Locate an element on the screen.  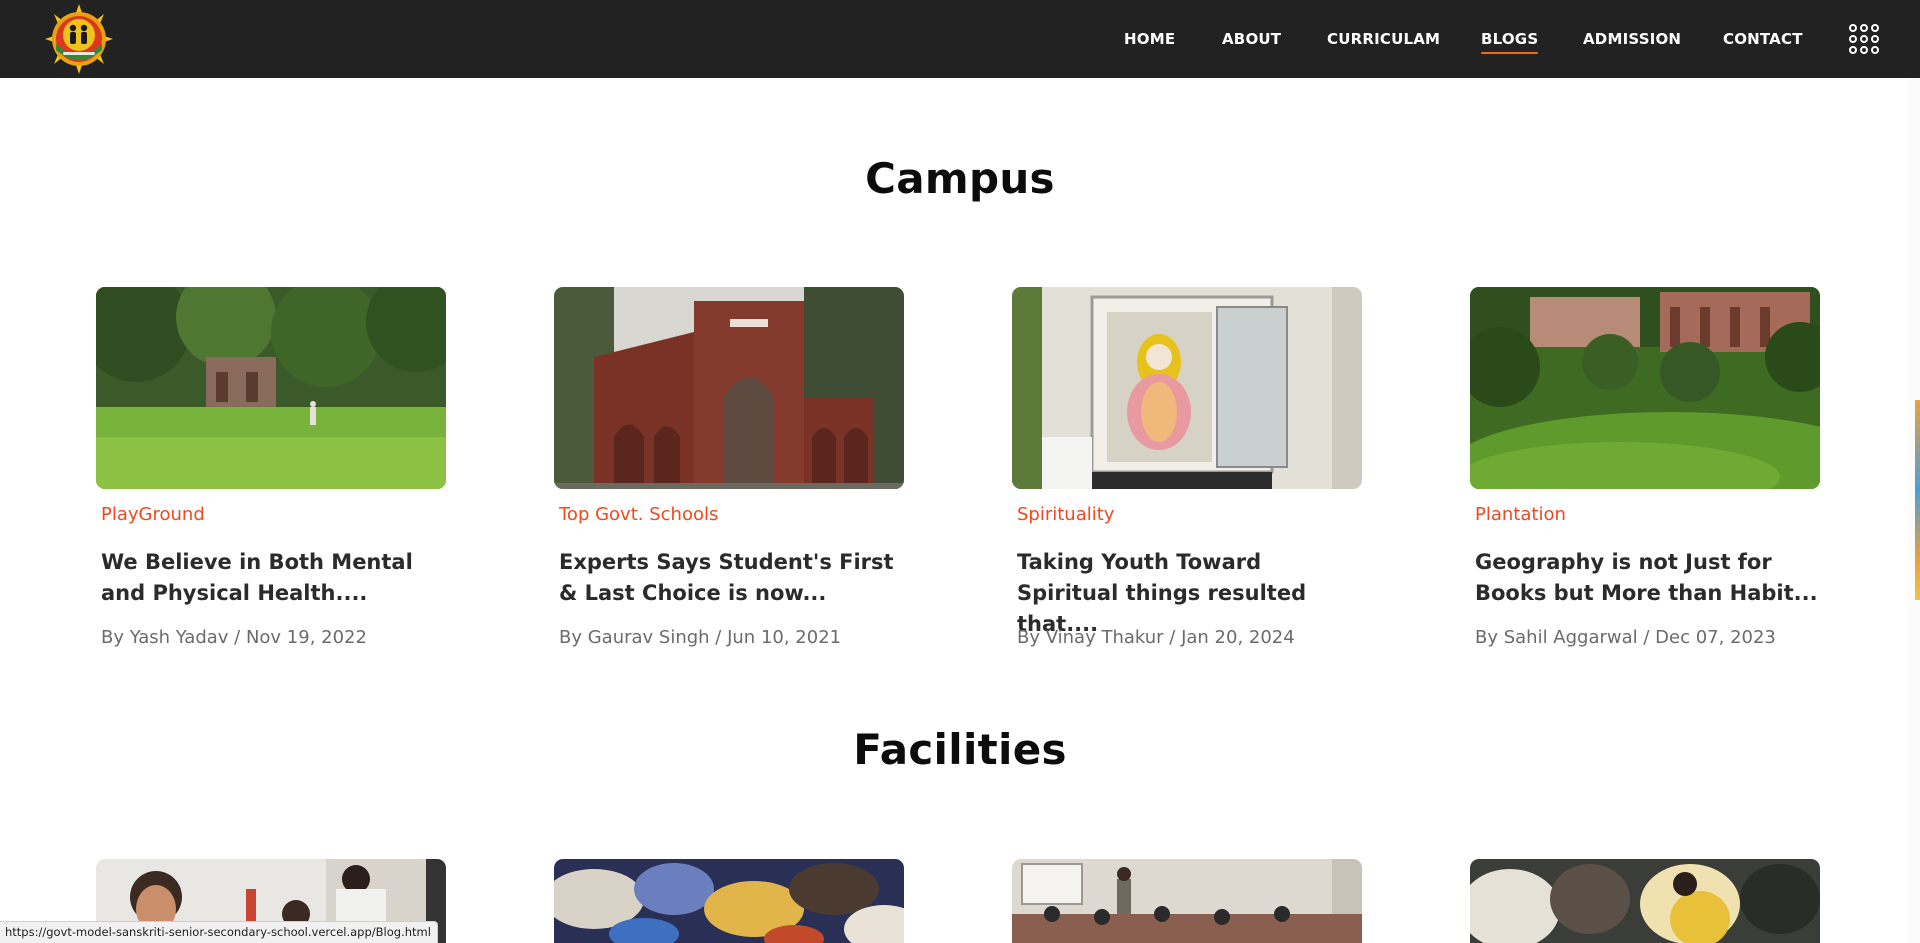
card-meta: By Yash Yadav / Nov 19, 2022 is located at coordinates (234, 637).